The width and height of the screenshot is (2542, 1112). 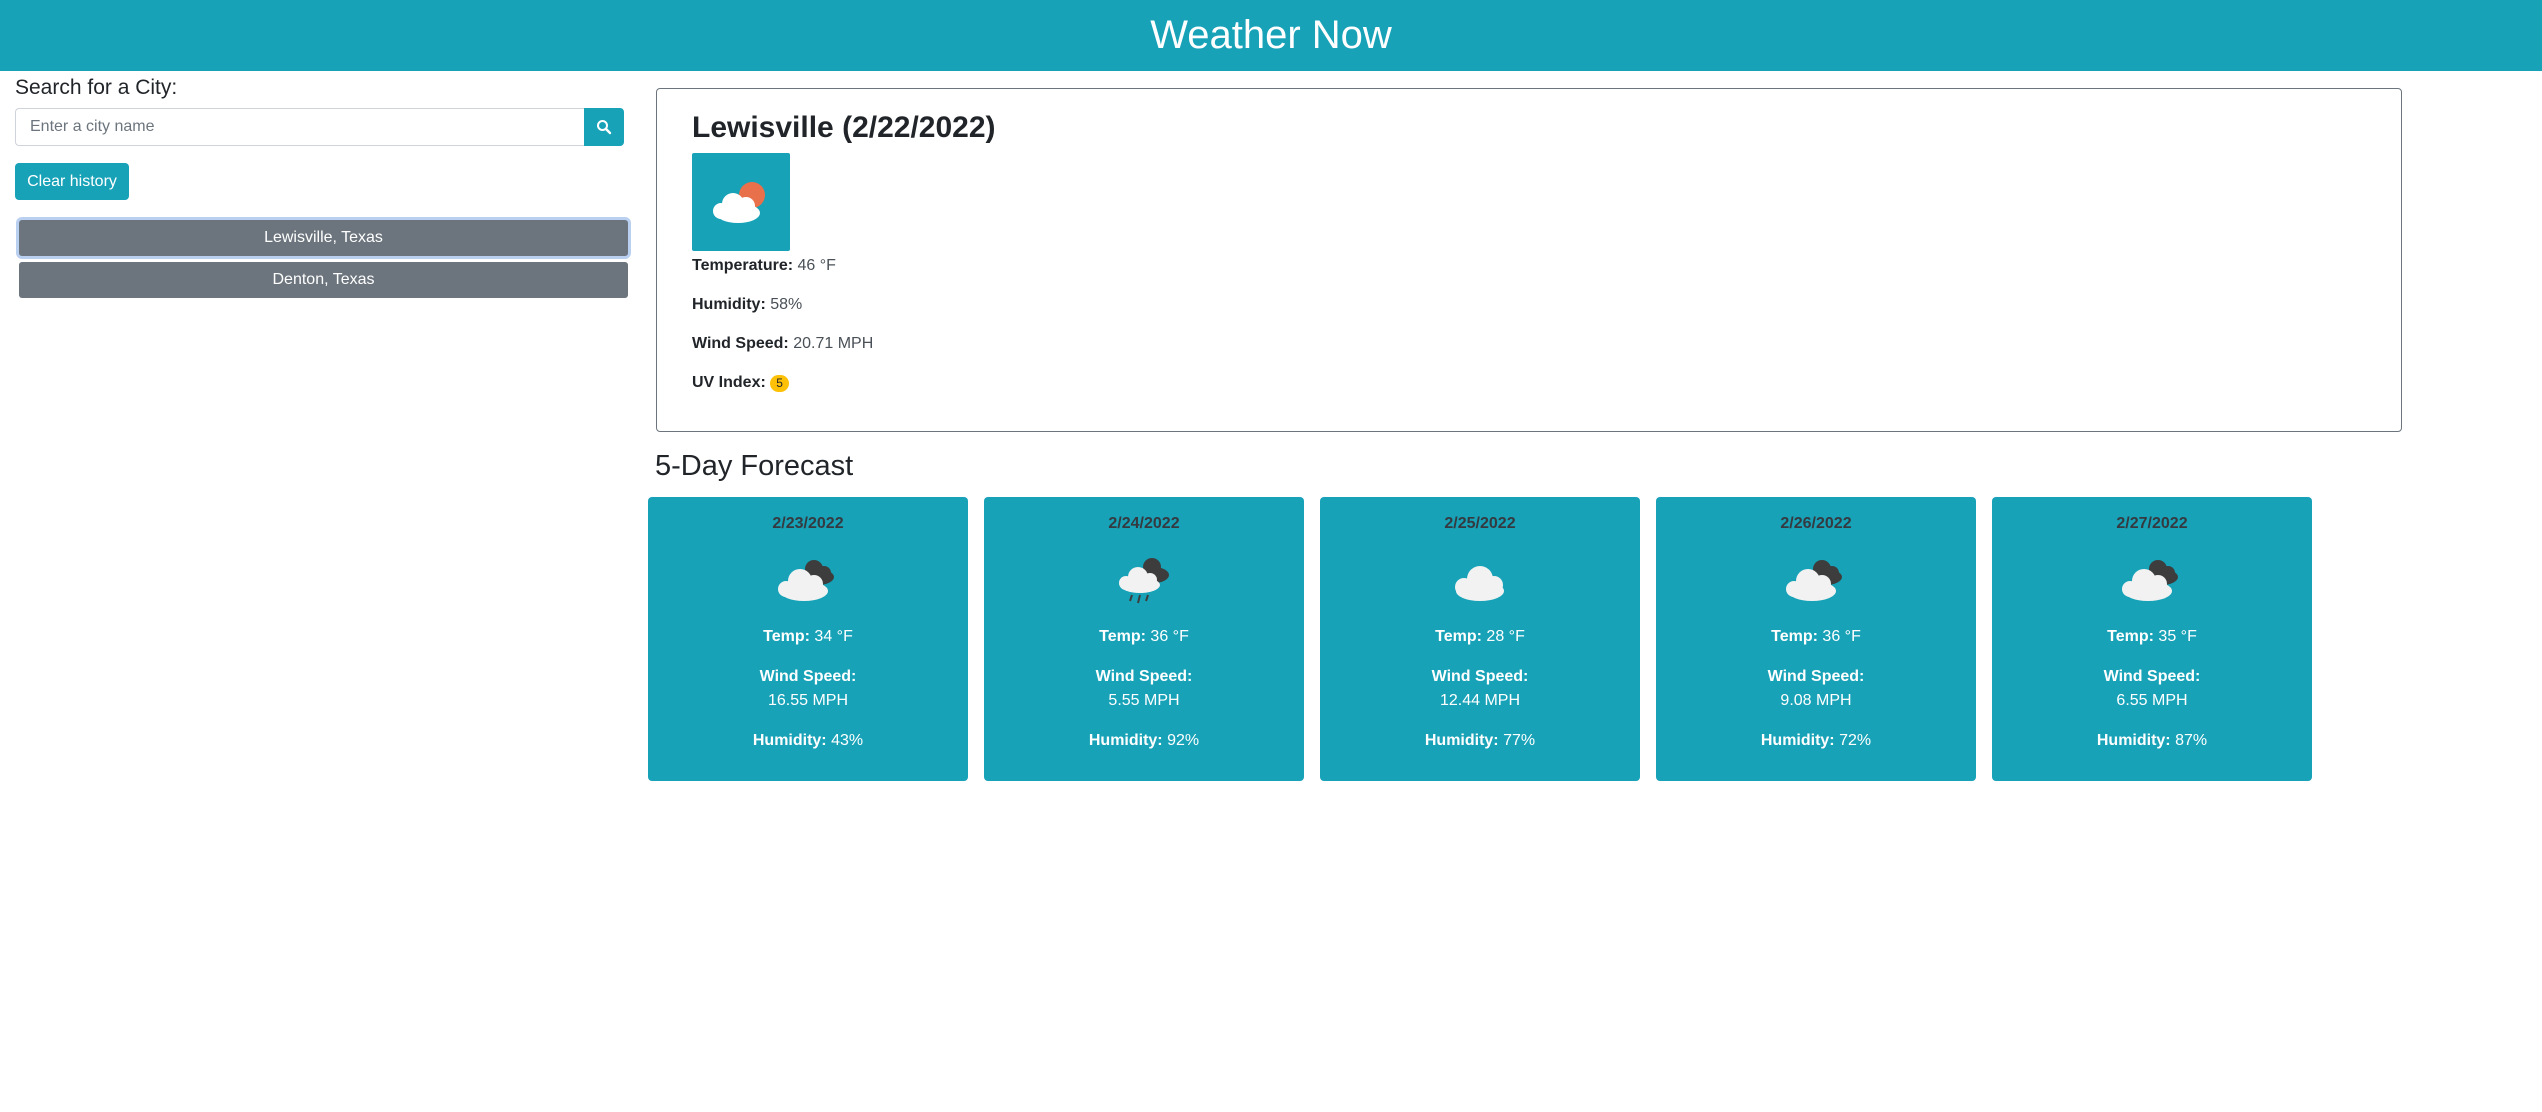 What do you see at coordinates (833, 343) in the screenshot?
I see `wind-speed-value: 20.71 MPH` at bounding box center [833, 343].